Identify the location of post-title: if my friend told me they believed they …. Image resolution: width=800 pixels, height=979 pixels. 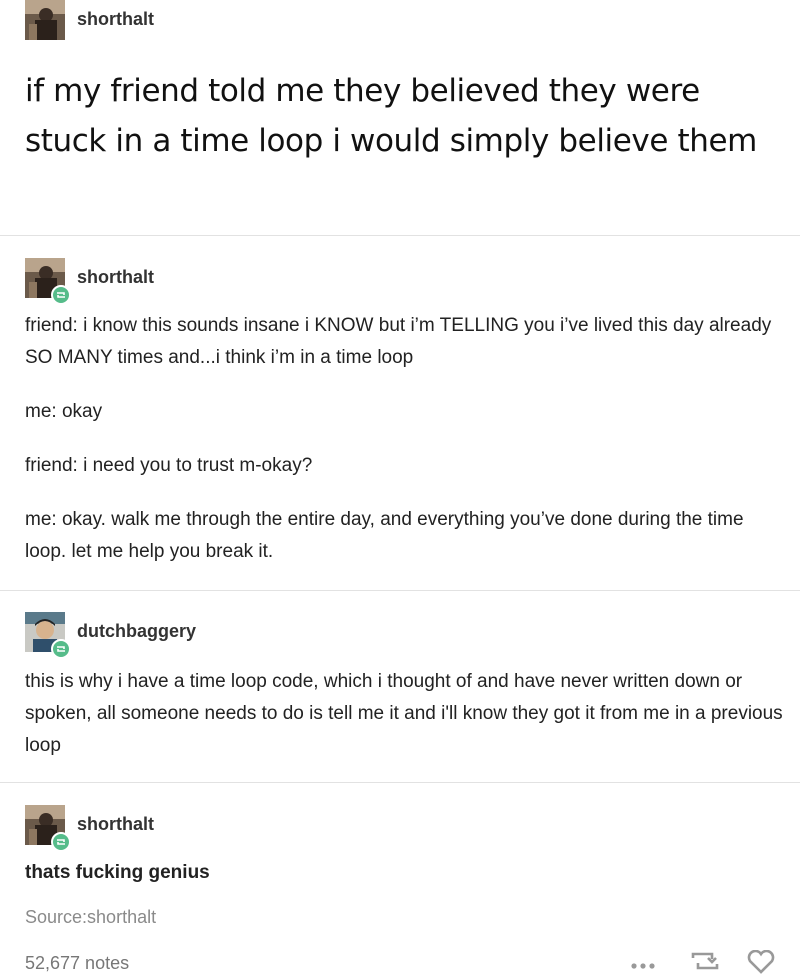
(391, 116).